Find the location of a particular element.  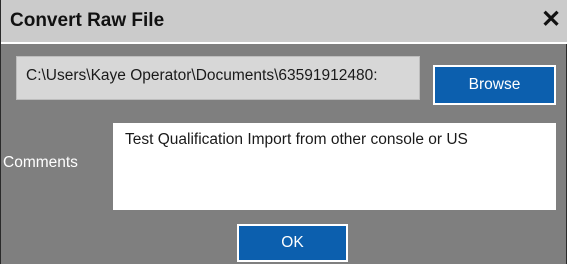

browse-button: Browse is located at coordinates (494, 85).